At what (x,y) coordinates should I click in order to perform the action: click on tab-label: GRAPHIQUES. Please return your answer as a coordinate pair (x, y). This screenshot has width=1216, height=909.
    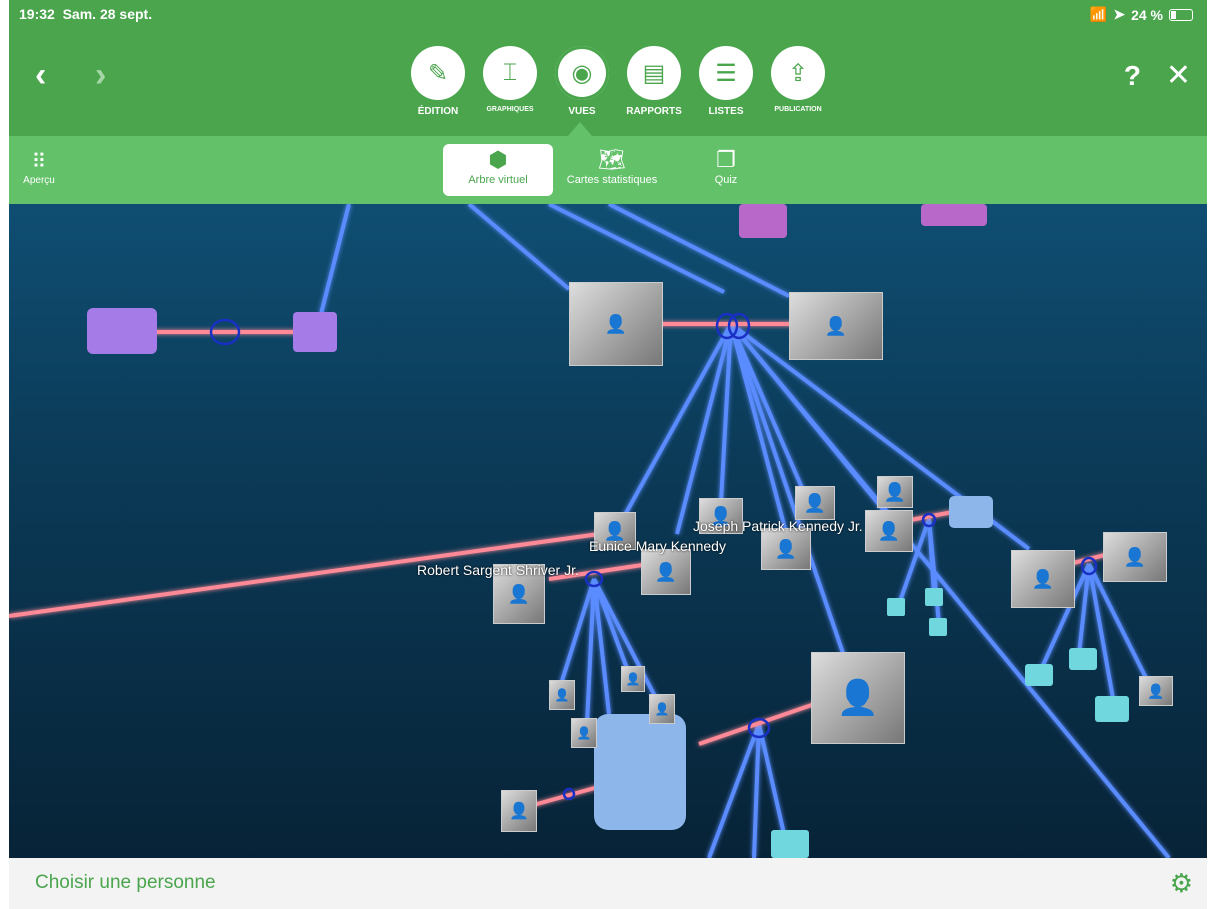
    Looking at the image, I should click on (510, 109).